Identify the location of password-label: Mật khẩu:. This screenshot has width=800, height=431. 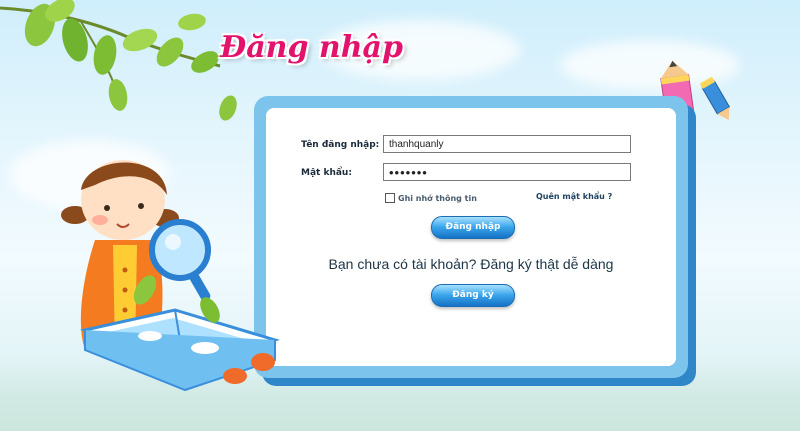
(326, 173).